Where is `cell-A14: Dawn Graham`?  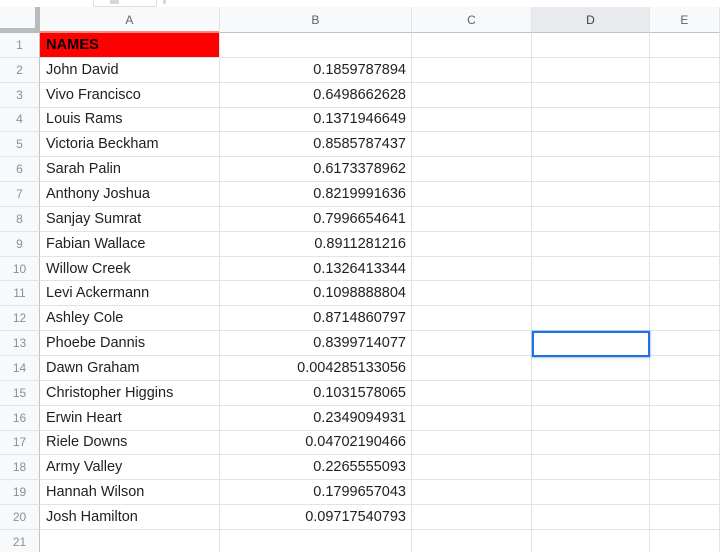
cell-A14: Dawn Graham is located at coordinates (130, 368).